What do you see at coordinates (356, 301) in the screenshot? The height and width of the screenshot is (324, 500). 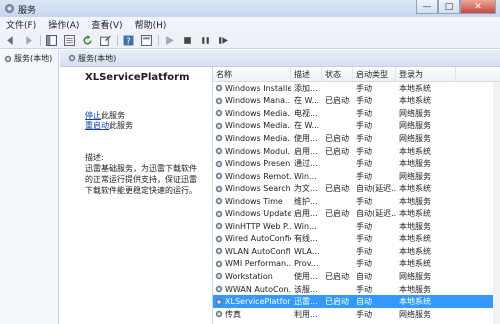 I see `service-row: XLServicePlatform 迅雷... 已启动 自动 本地系统` at bounding box center [356, 301].